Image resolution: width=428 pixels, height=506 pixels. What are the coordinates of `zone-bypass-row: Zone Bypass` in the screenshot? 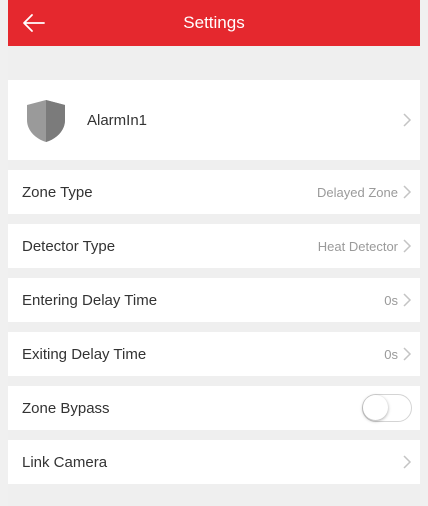 It's located at (214, 408).